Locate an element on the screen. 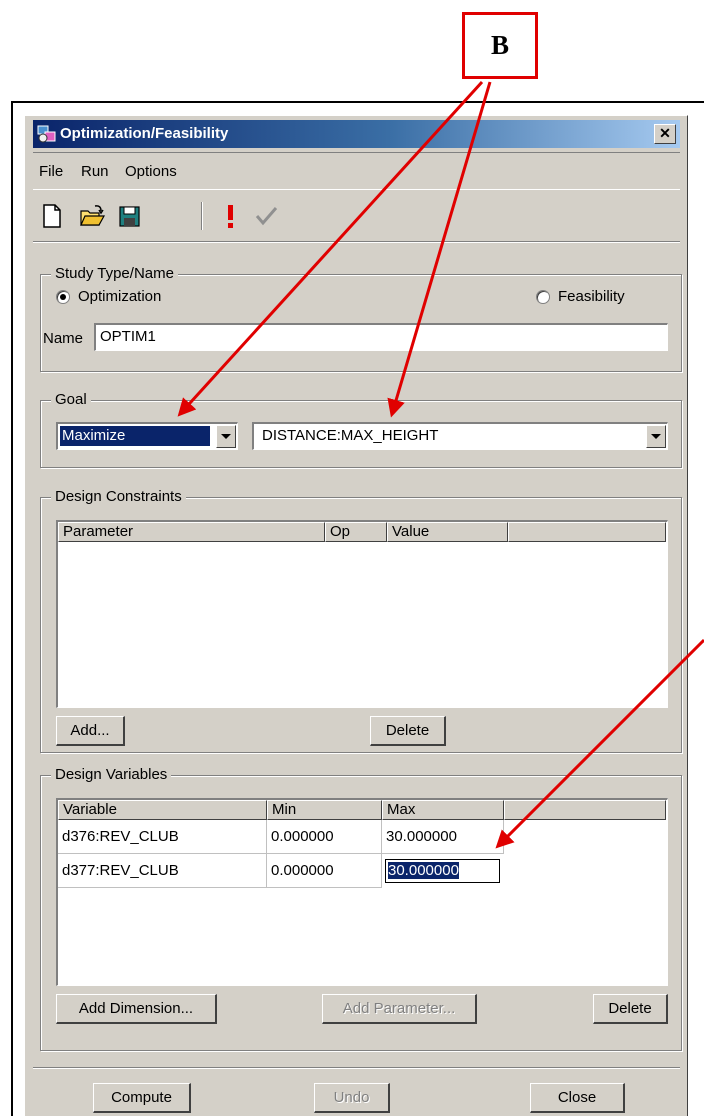  column-header-parameter: Parameter is located at coordinates (191, 532).